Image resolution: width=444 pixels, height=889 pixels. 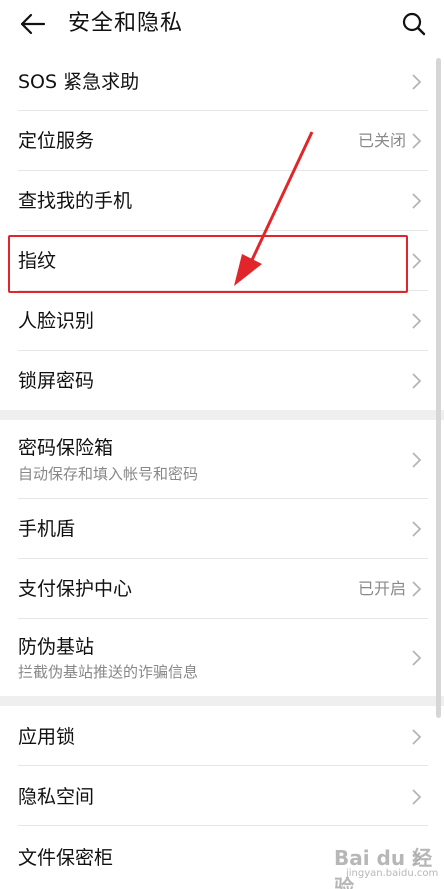 What do you see at coordinates (218, 81) in the screenshot?
I see `list-item-sos: SOS 紧急求助` at bounding box center [218, 81].